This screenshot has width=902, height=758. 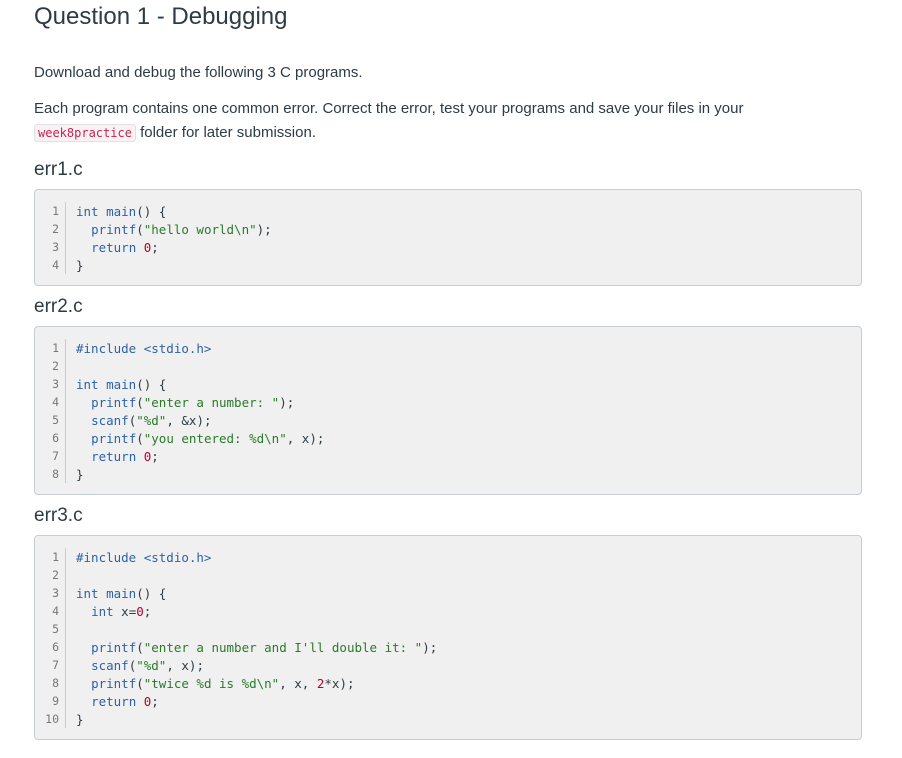 I want to click on code-line: 4}, so click(x=448, y=265).